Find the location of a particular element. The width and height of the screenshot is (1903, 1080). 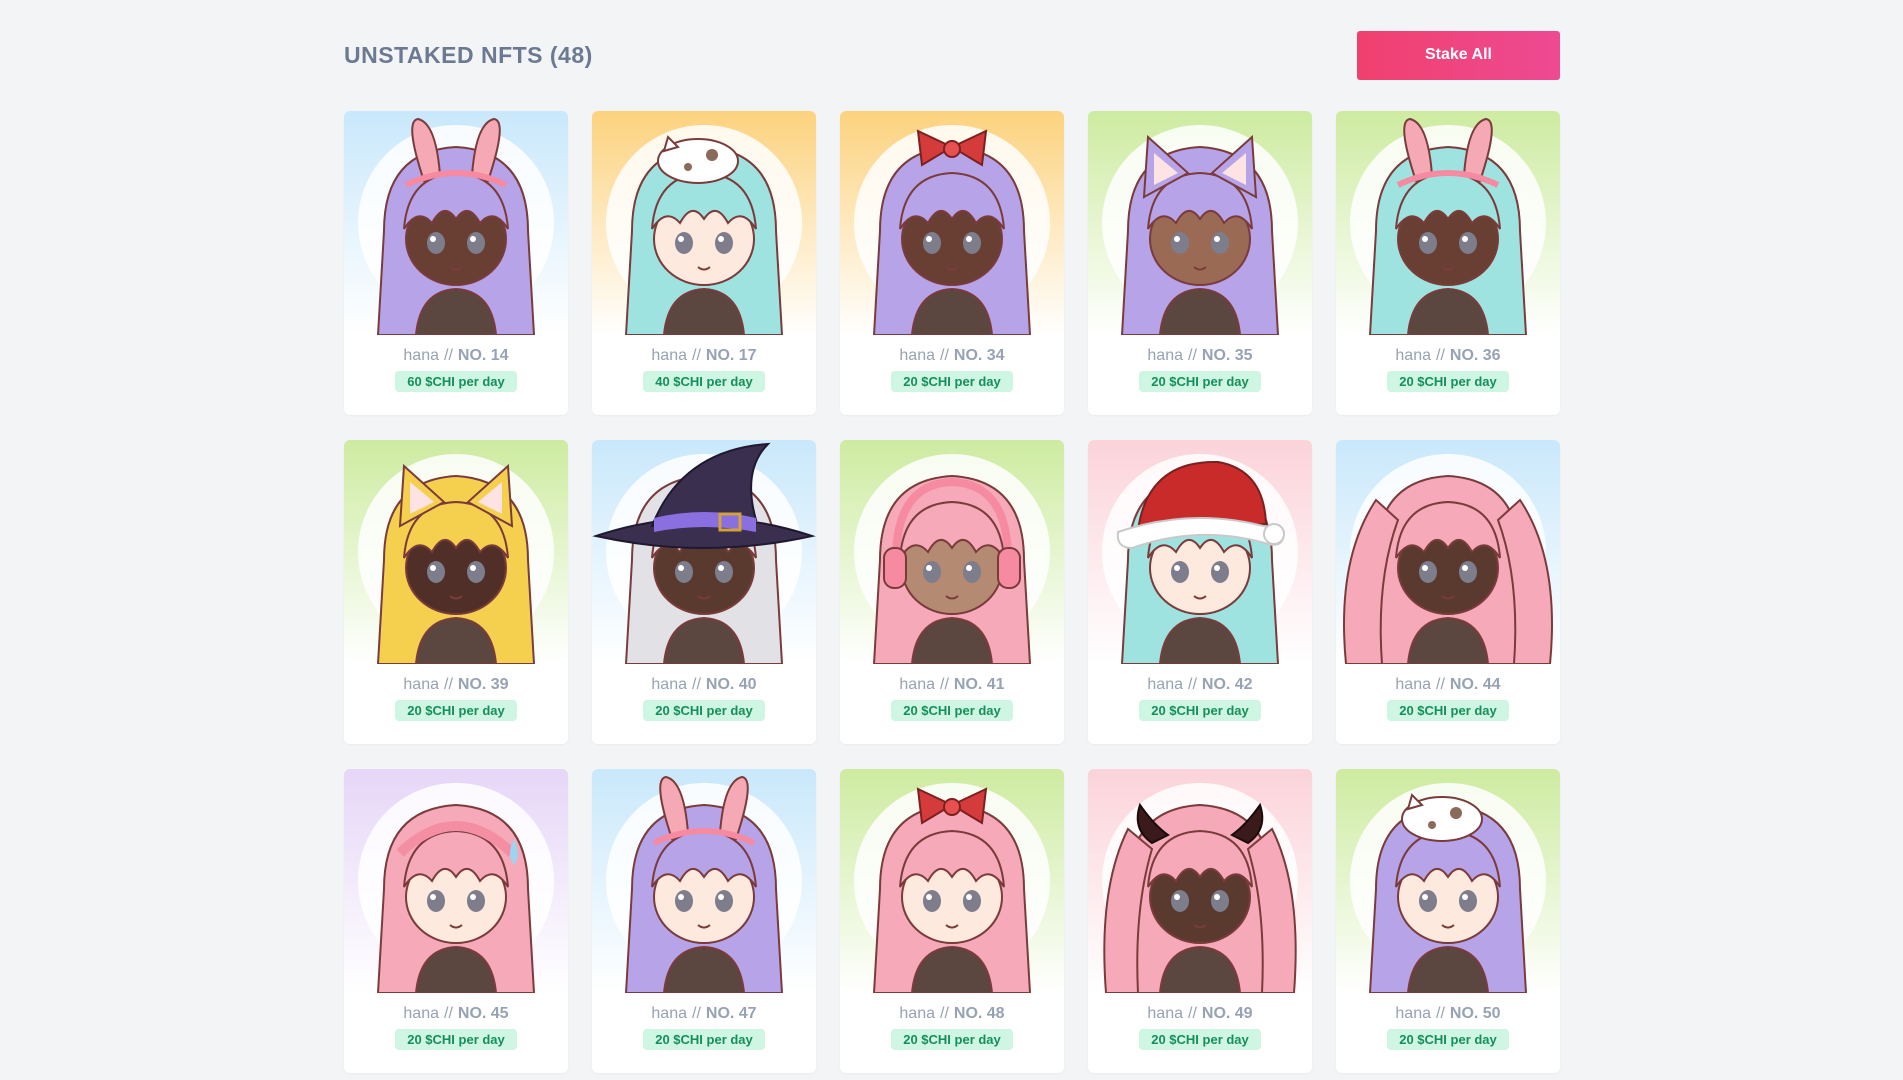

nft-number: NO. 44 is located at coordinates (1475, 684).